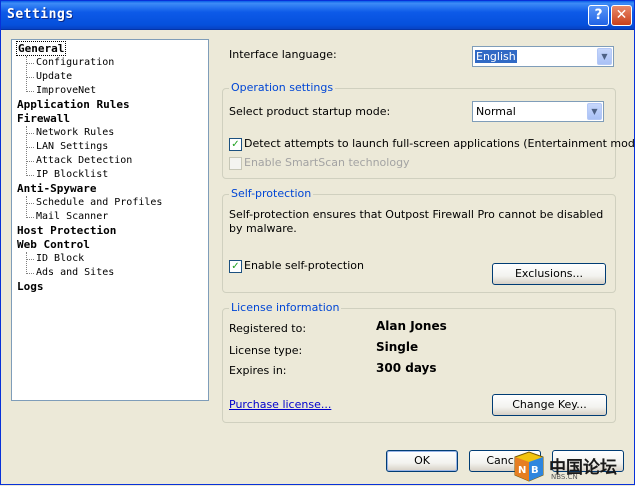  Describe the element at coordinates (266, 350) in the screenshot. I see `license-type-label: License type:` at that location.